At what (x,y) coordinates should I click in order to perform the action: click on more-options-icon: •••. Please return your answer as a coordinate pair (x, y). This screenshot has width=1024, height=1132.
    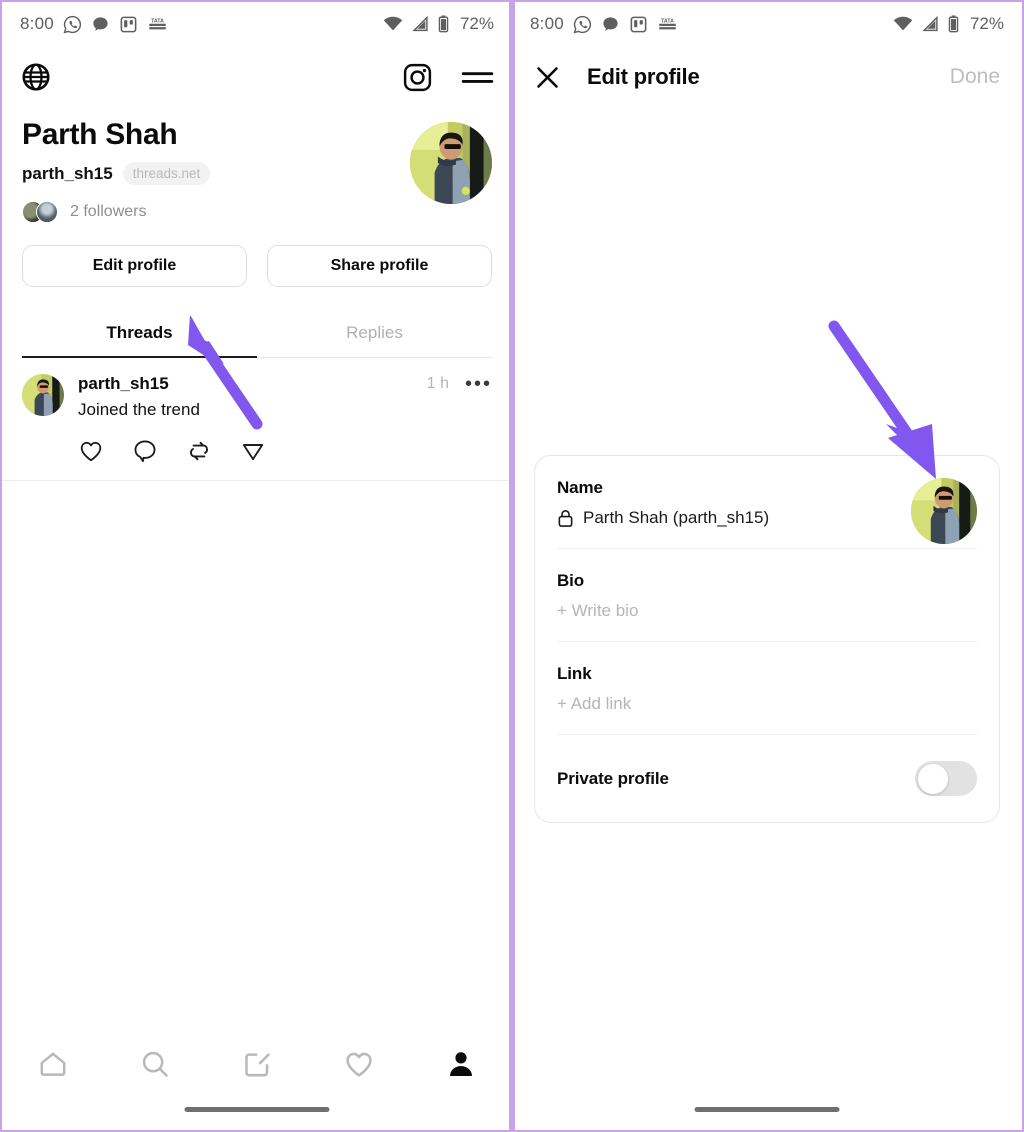
    Looking at the image, I should click on (478, 384).